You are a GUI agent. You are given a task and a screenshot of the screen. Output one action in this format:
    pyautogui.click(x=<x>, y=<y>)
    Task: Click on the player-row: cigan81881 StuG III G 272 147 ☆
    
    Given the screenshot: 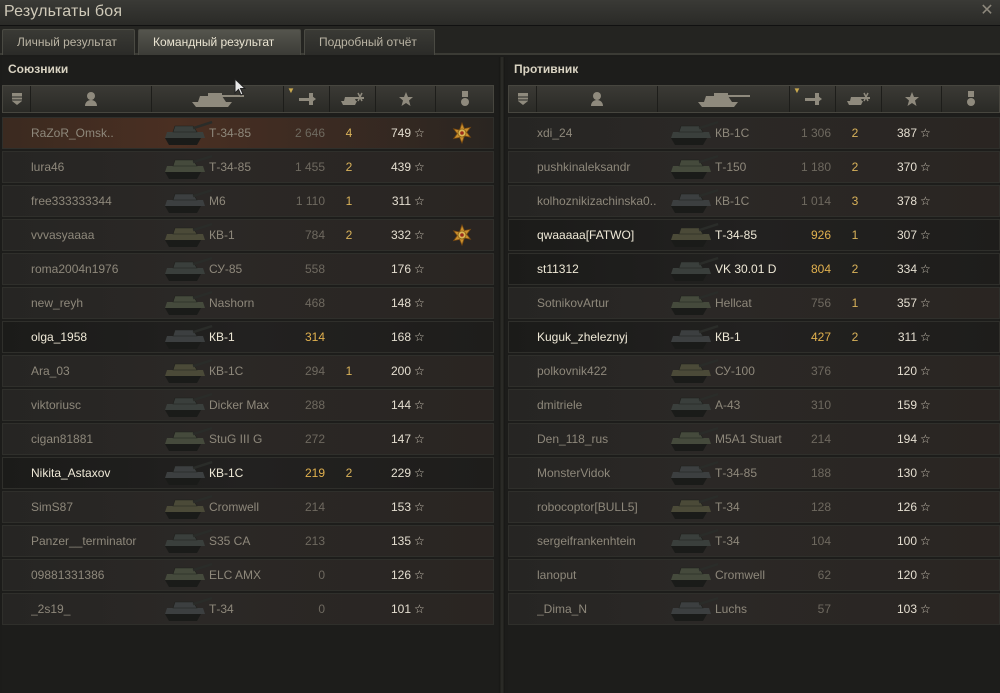 What is the action you would take?
    pyautogui.click(x=248, y=439)
    